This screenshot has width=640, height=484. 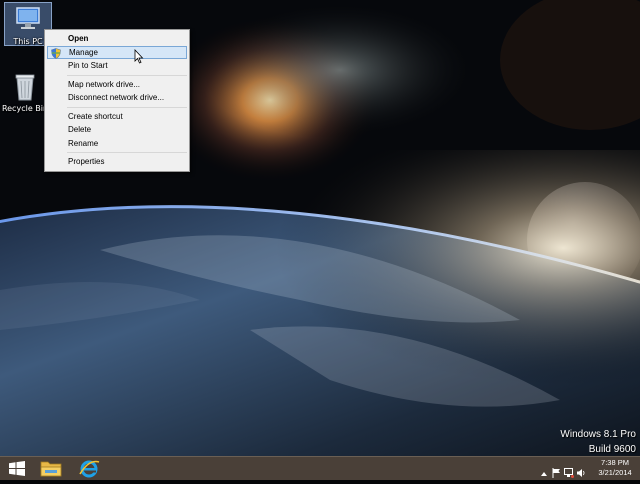 I want to click on menu-item-open: Open, so click(x=117, y=39).